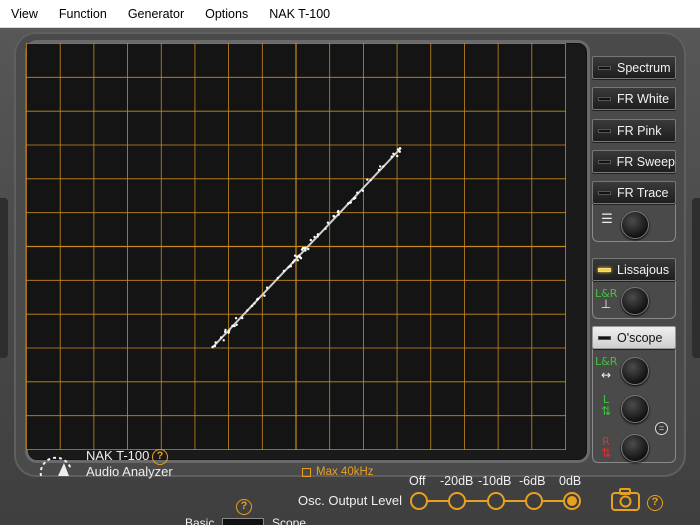 The width and height of the screenshot is (700, 525). I want to click on scope-label: Scope, so click(289, 520).